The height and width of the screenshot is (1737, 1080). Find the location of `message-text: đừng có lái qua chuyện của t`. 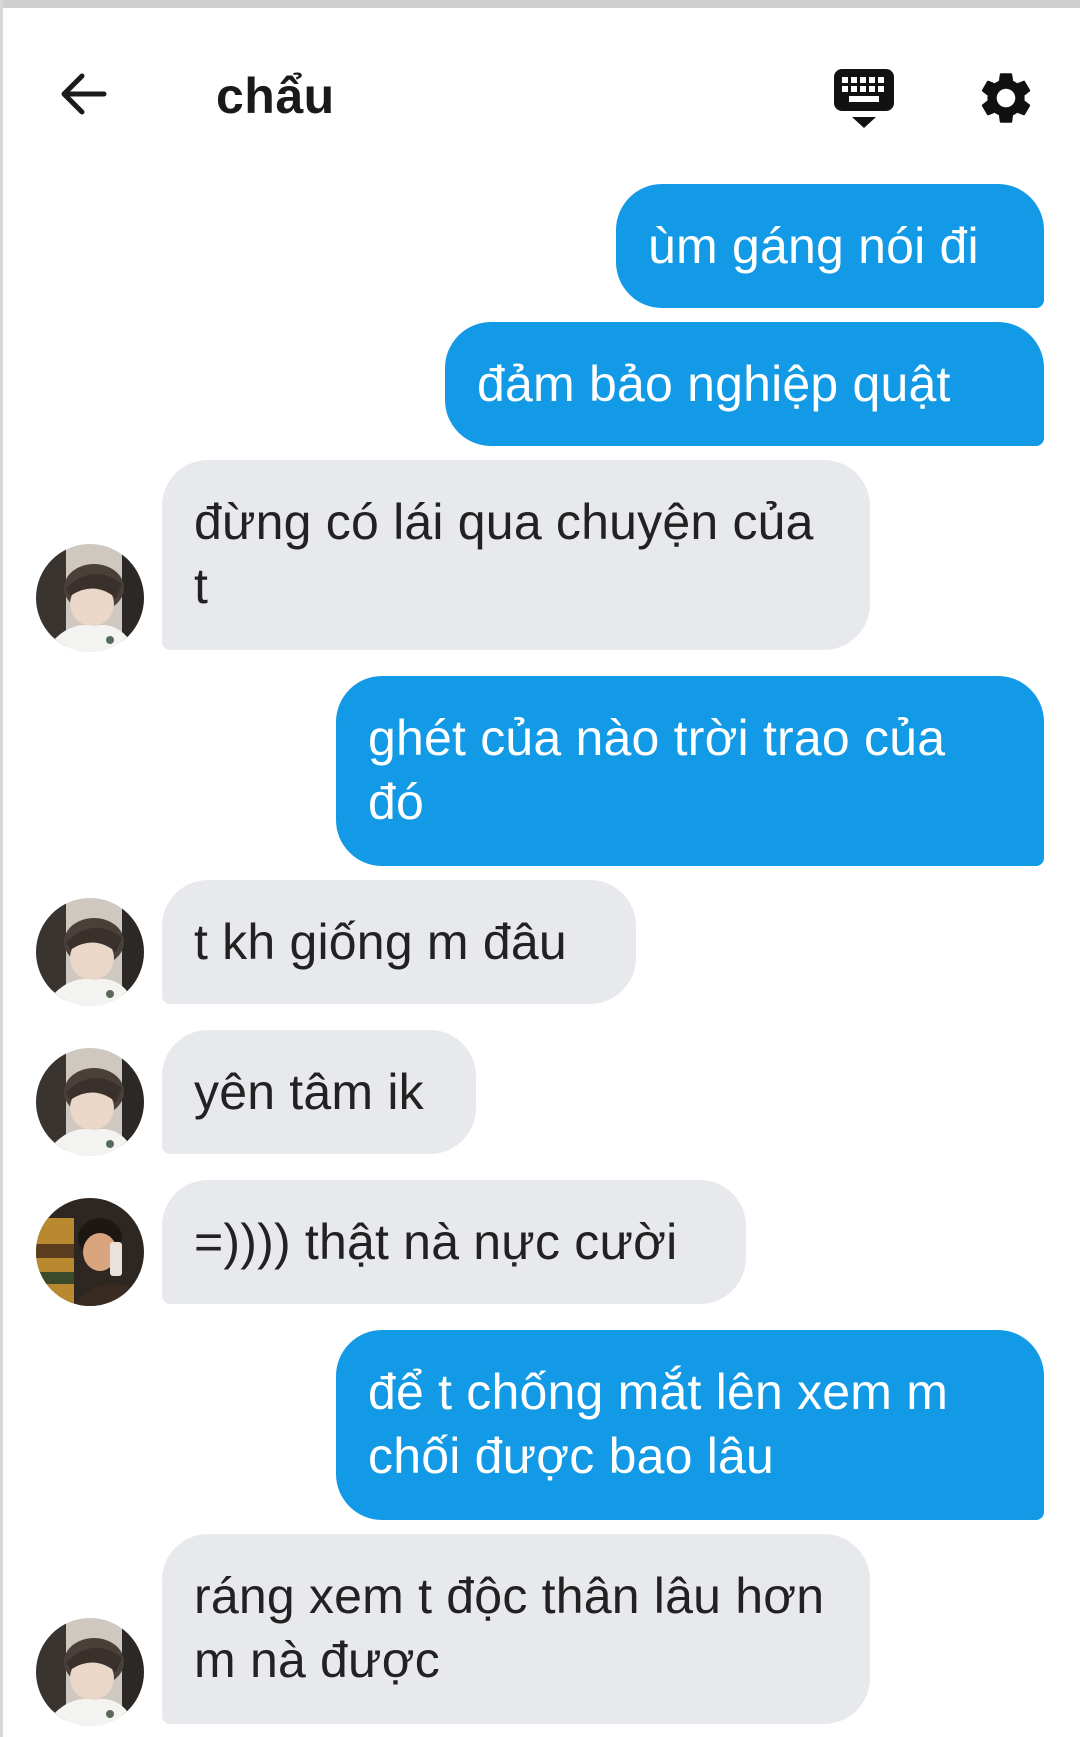

message-text: đừng có lái qua chuyện của t is located at coordinates (504, 554).